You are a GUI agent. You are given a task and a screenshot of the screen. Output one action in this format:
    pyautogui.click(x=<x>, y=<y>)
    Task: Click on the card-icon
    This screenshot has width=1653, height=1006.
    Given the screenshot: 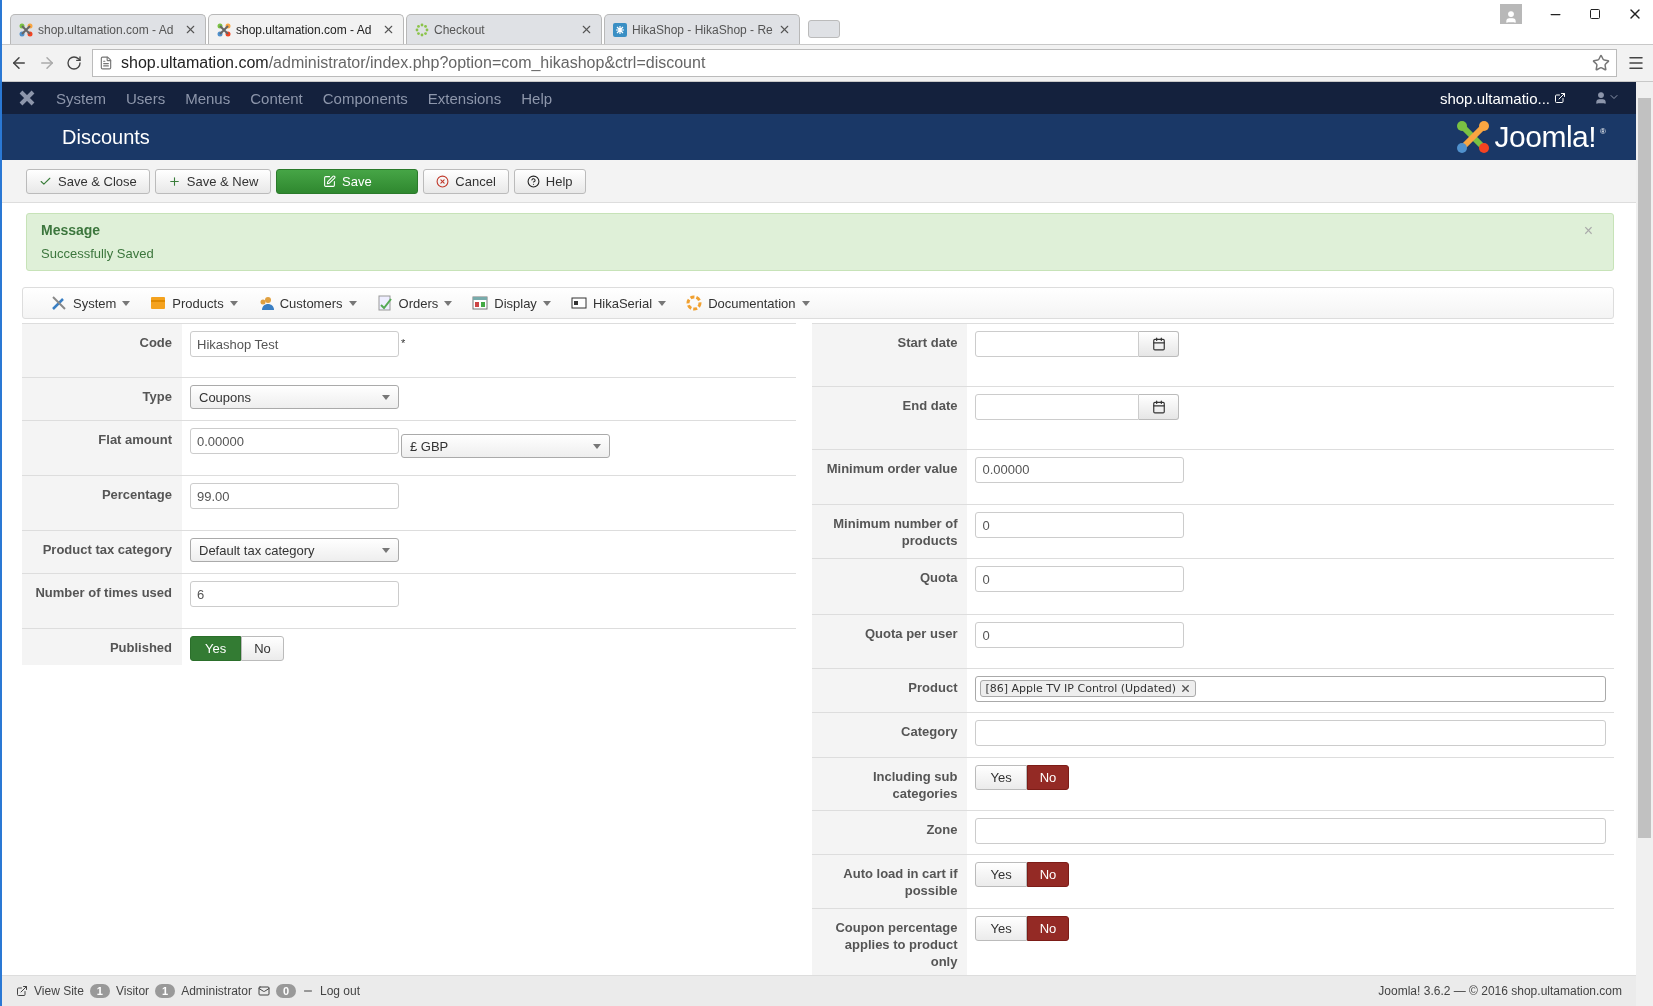 What is the action you would take?
    pyautogui.click(x=578, y=303)
    